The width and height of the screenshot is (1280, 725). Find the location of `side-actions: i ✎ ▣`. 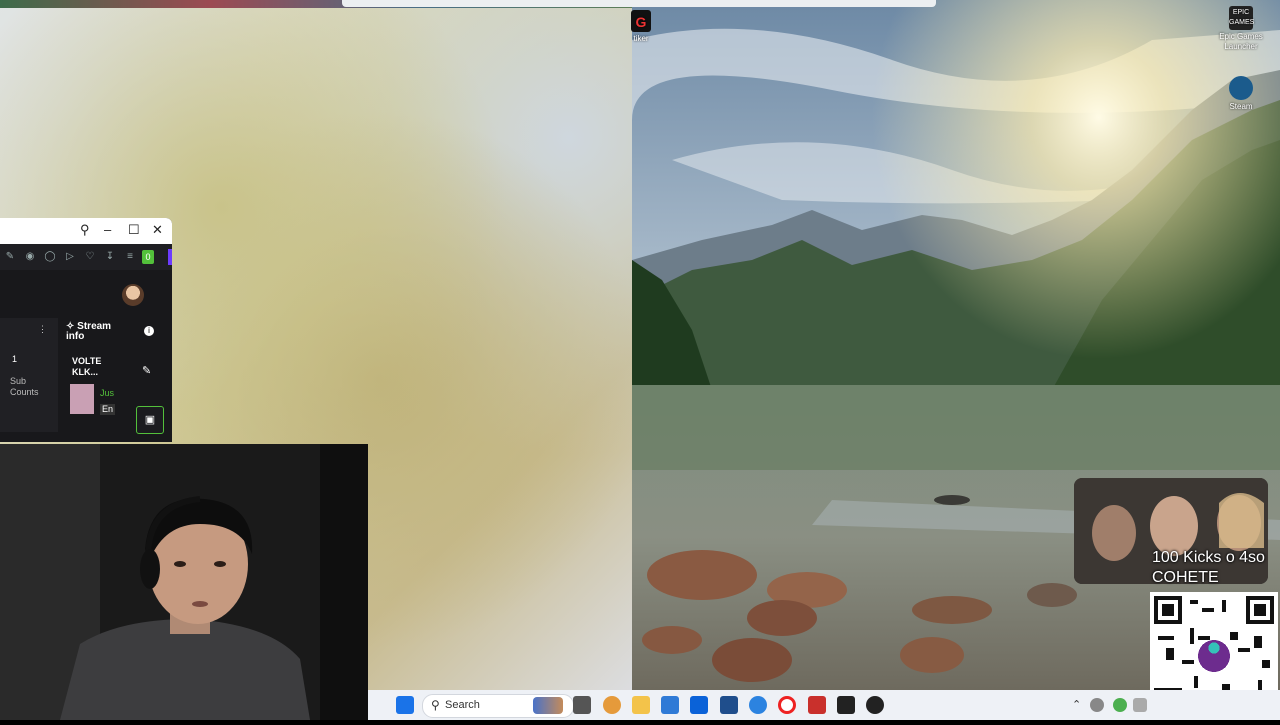

side-actions: i ✎ ▣ is located at coordinates (153, 380).